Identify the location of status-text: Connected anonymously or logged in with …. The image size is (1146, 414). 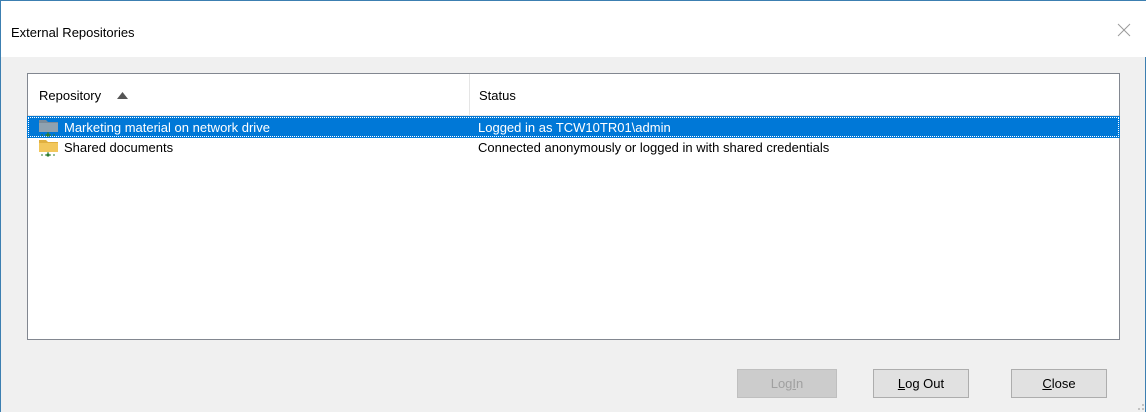
(654, 147).